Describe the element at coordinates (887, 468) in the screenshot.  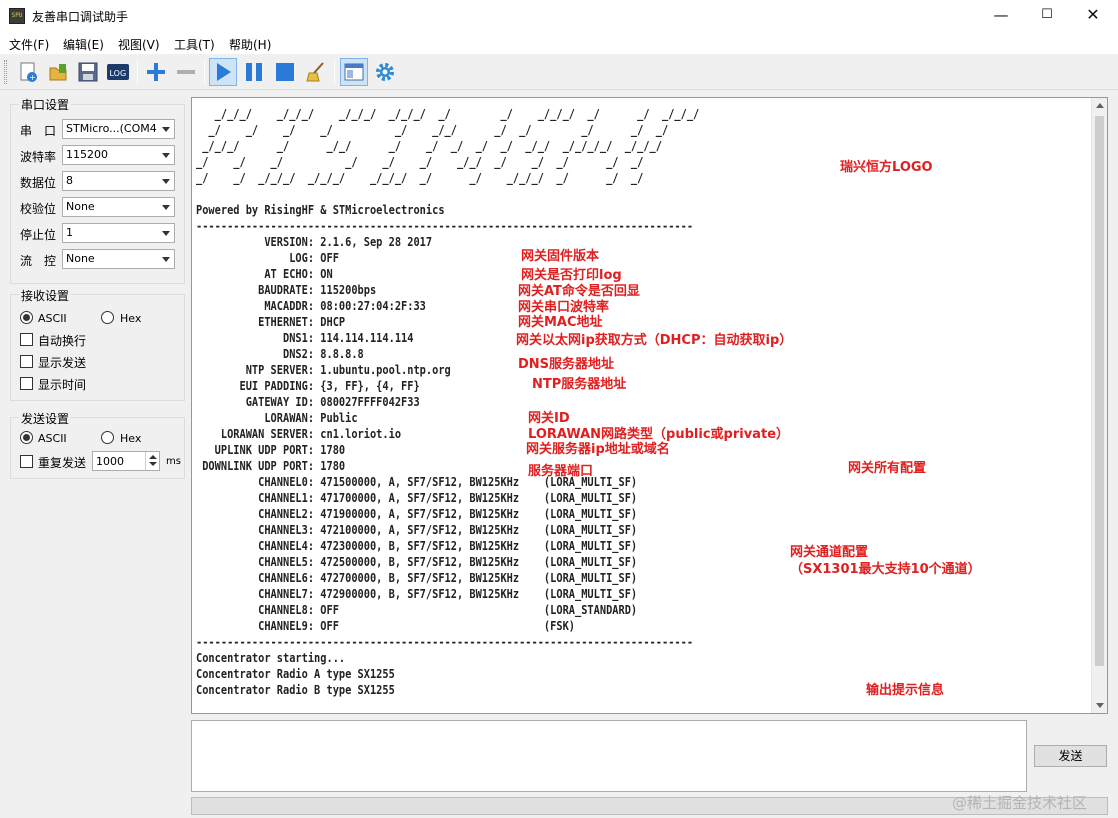
I see `annotation-all-config: 网关所有配置` at that location.